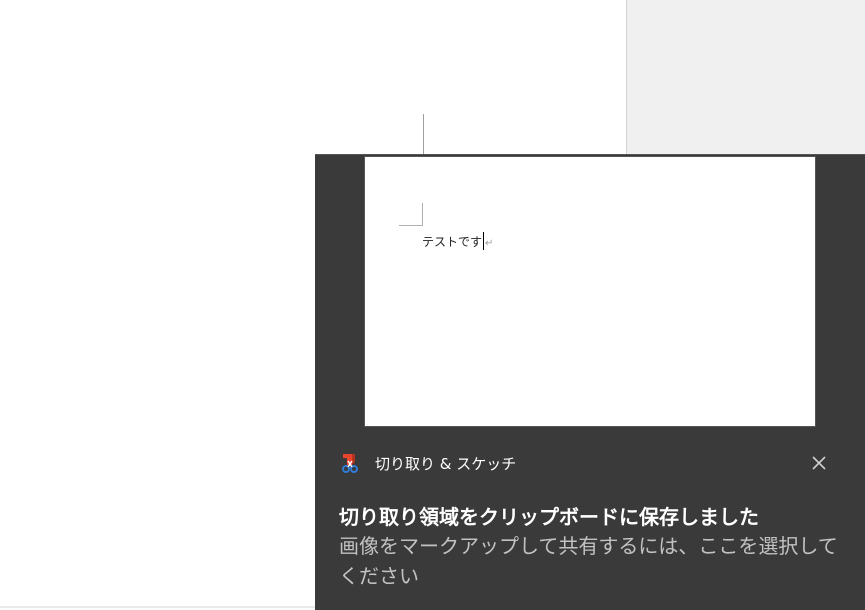 The width and height of the screenshot is (865, 610). I want to click on paragraph-mark: ↵, so click(489, 243).